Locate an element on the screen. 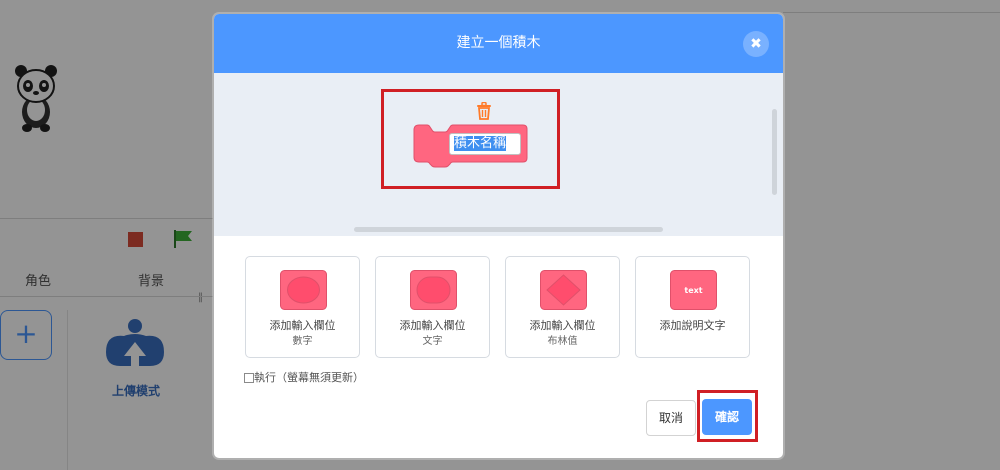 This screenshot has height=470, width=1000. block-name-input: 積木名稱 is located at coordinates (485, 144).